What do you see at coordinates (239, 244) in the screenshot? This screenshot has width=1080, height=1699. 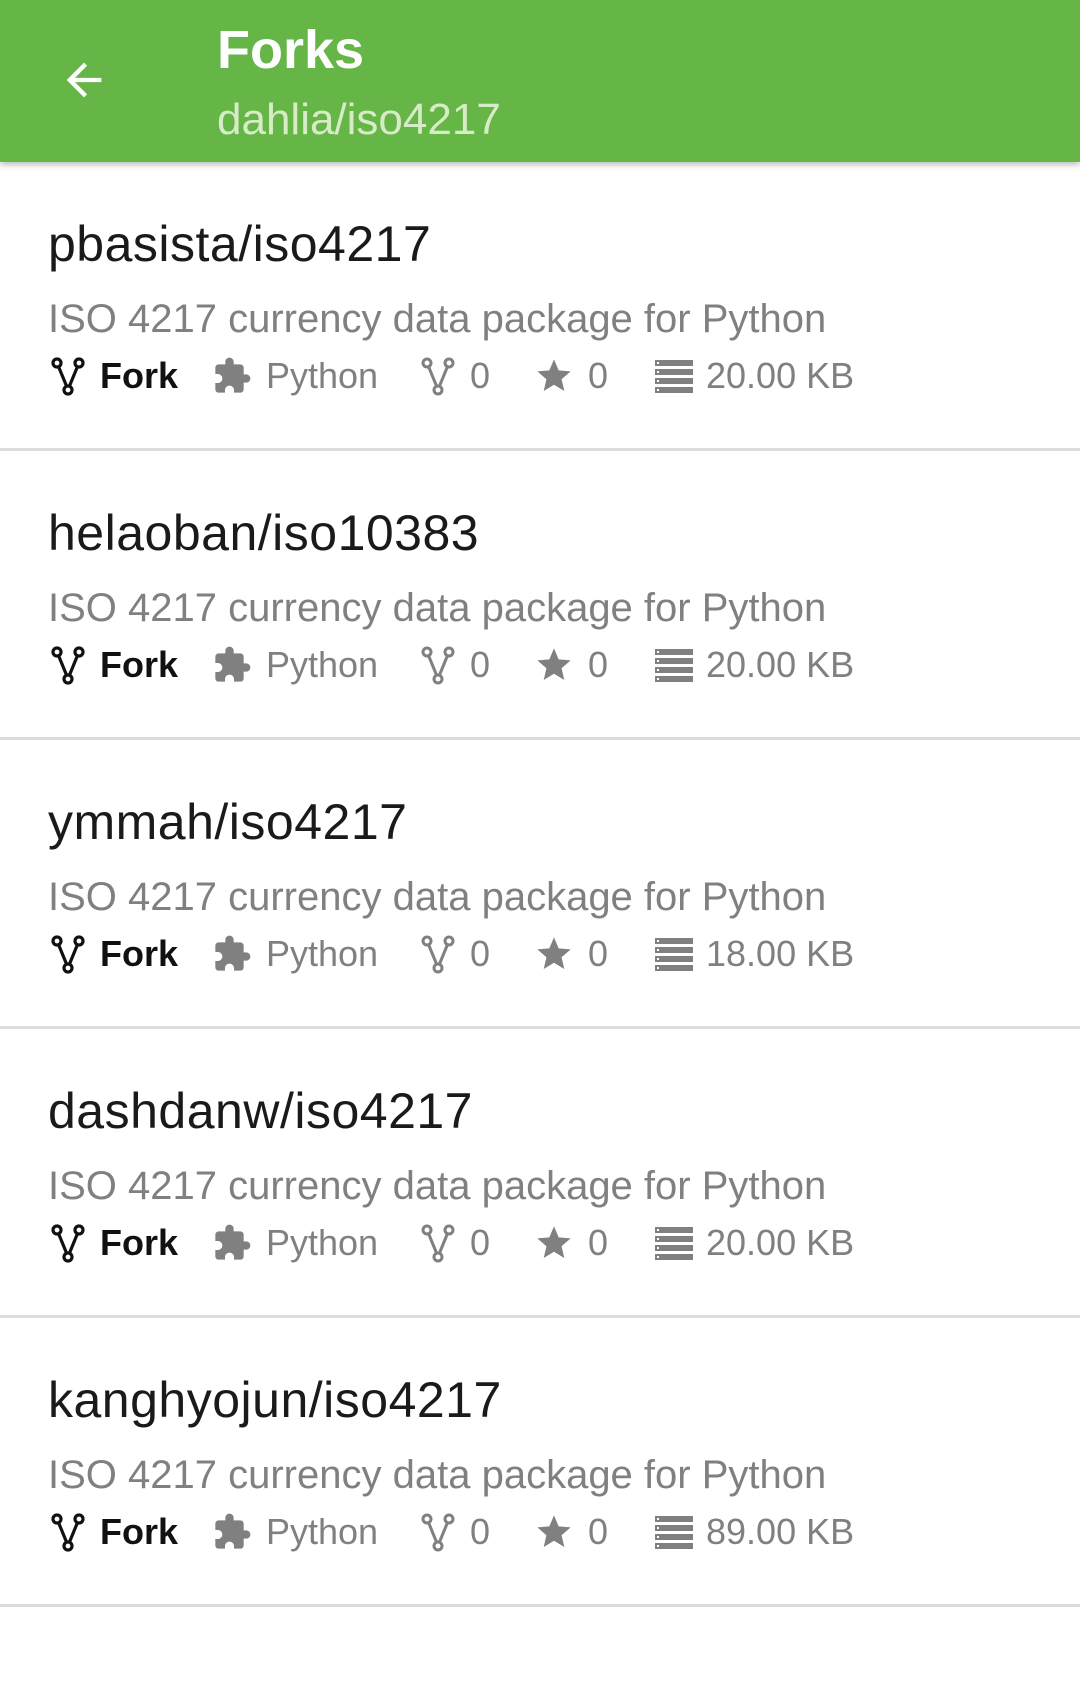 I see `repo-name: pbasista/iso4217` at bounding box center [239, 244].